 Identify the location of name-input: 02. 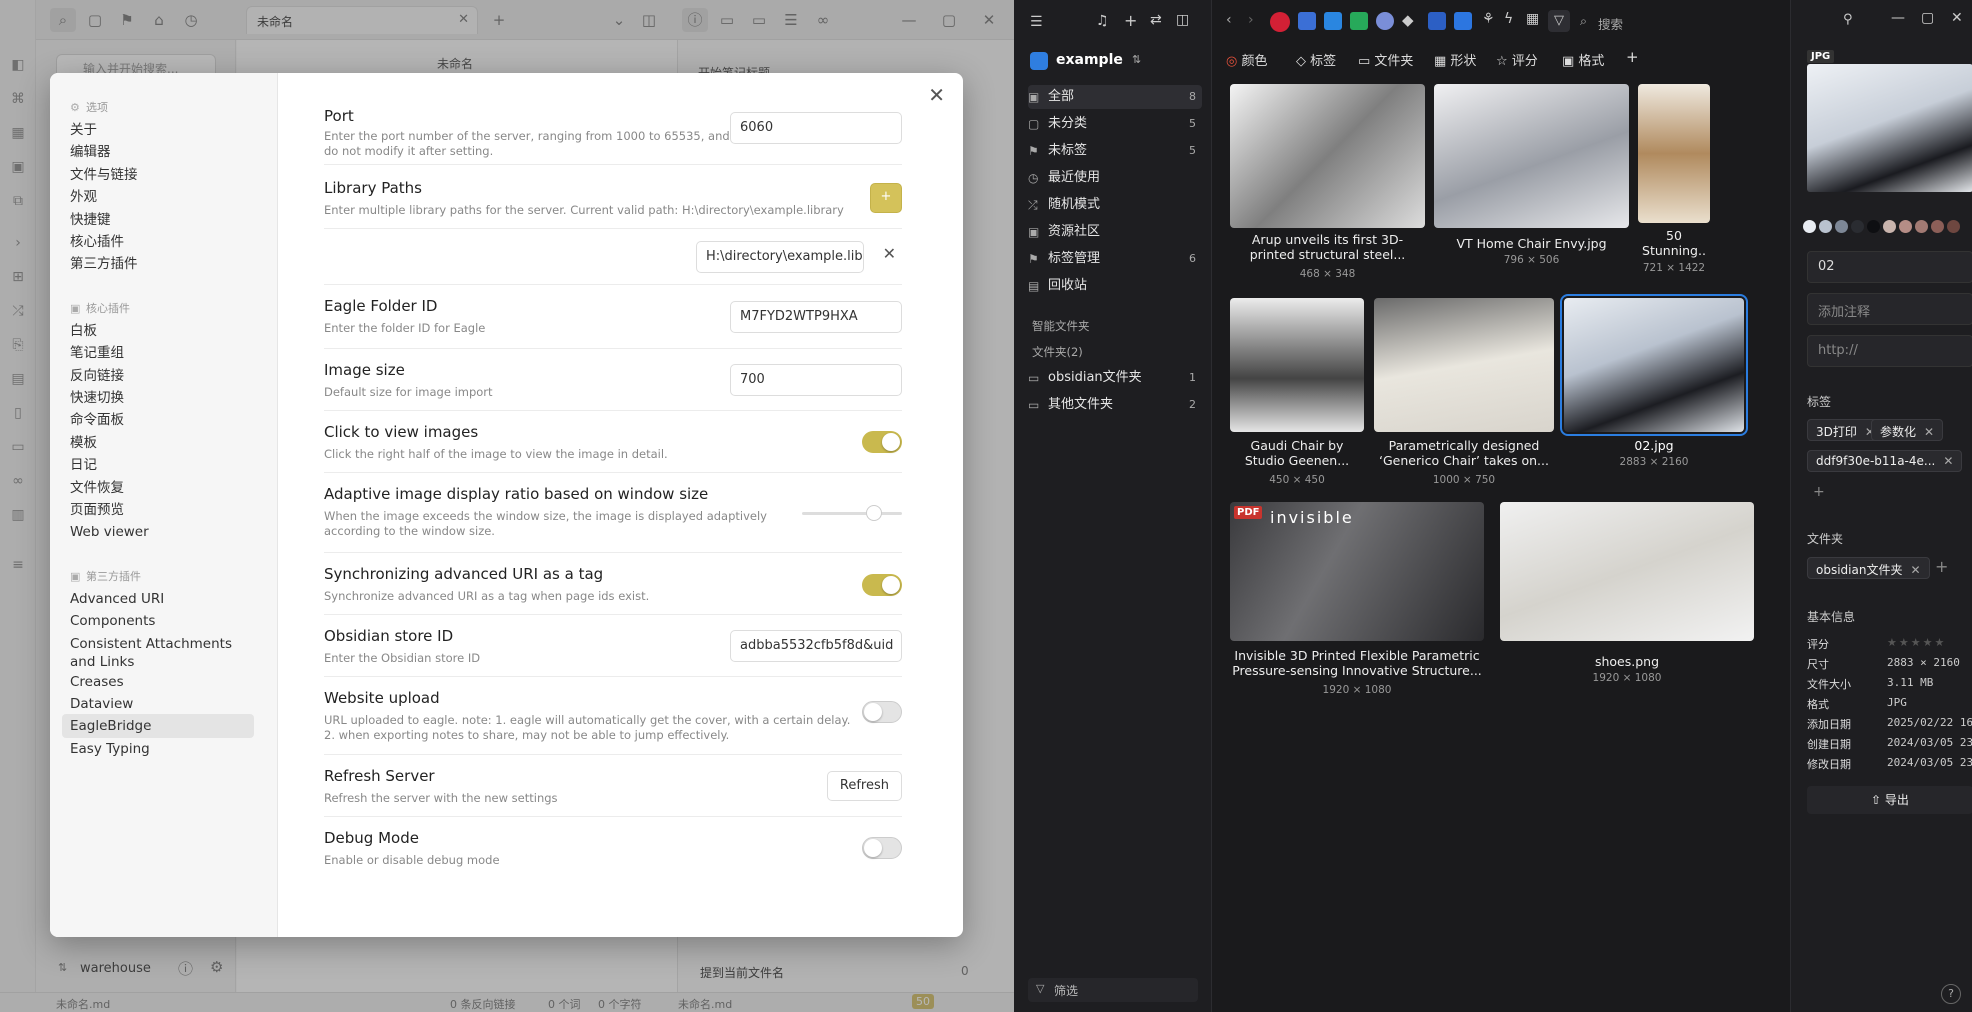
(1889, 267).